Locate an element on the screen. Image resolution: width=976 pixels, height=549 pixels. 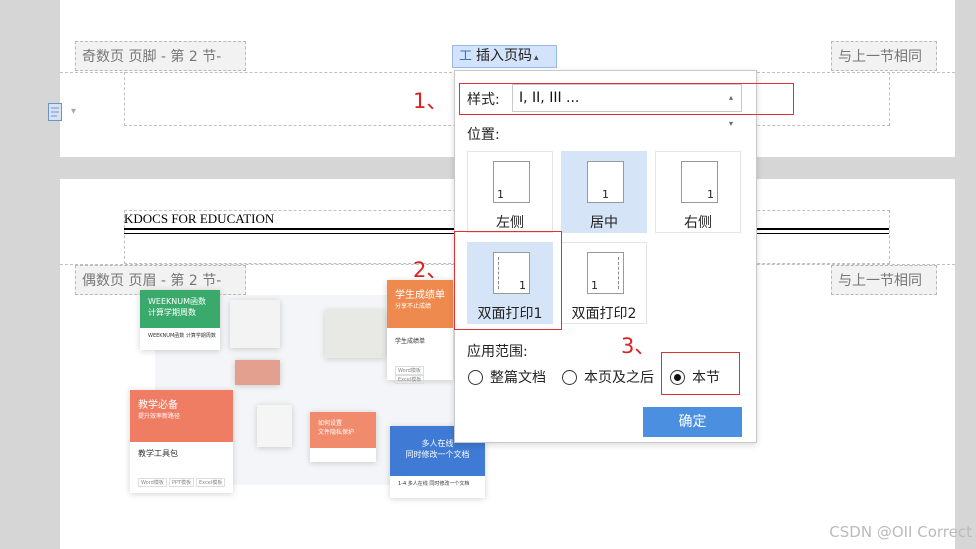
annotation-box-this-section is located at coordinates (700, 373).